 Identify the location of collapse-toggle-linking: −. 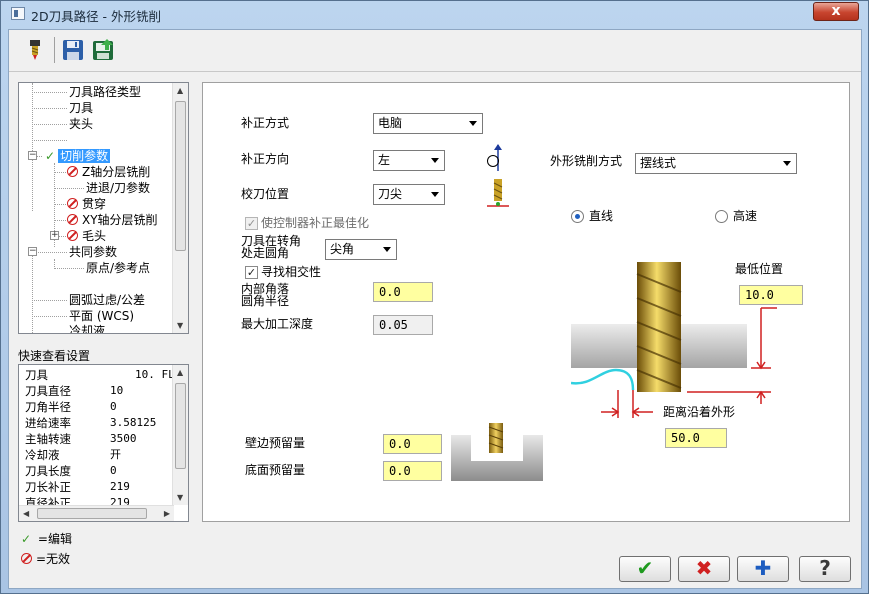
(32, 251).